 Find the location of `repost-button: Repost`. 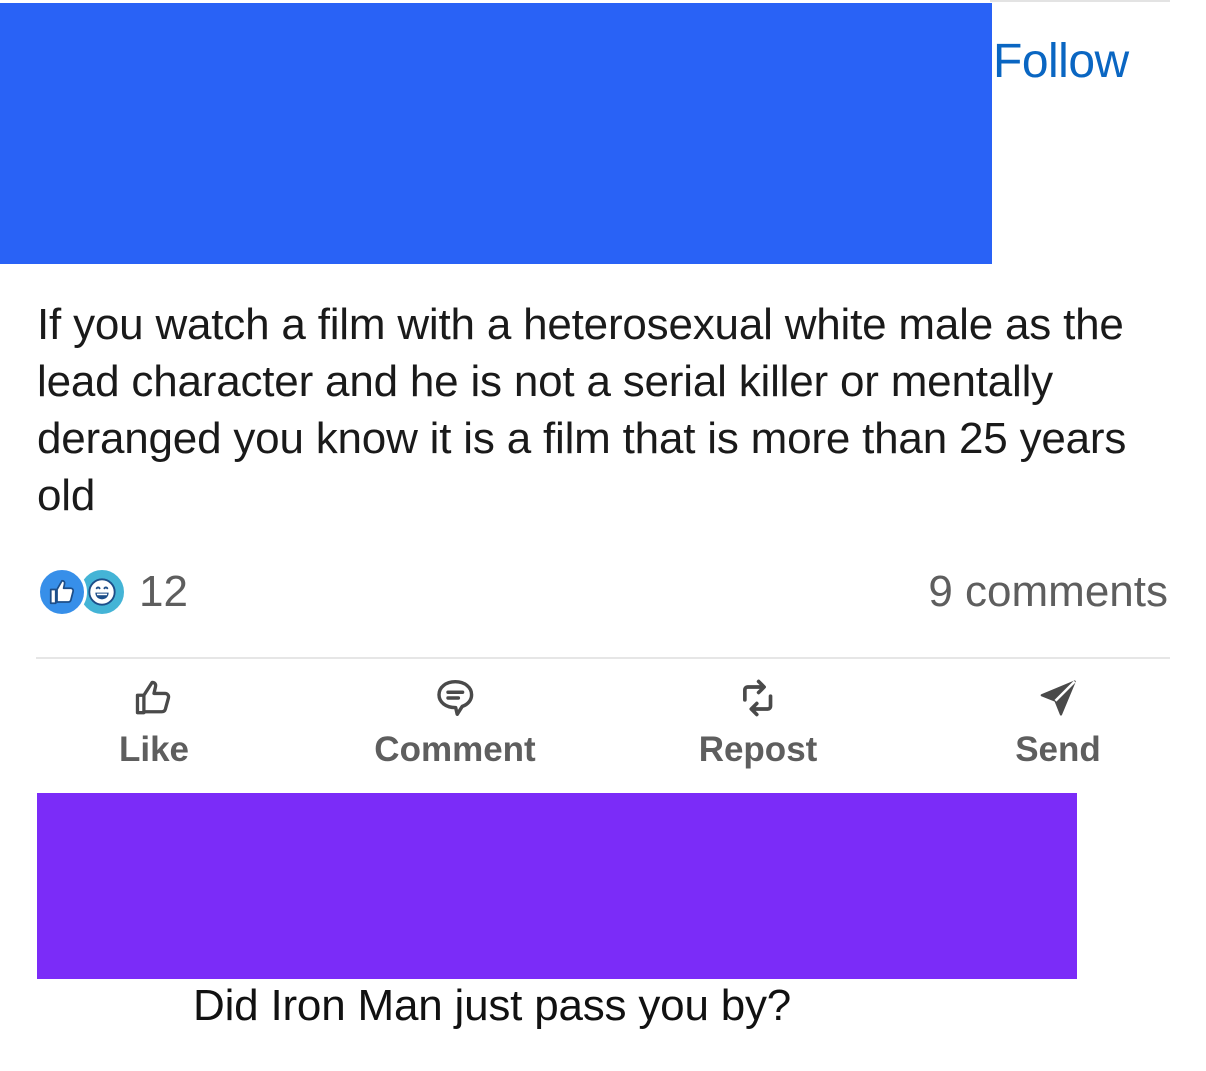

repost-button: Repost is located at coordinates (758, 721).